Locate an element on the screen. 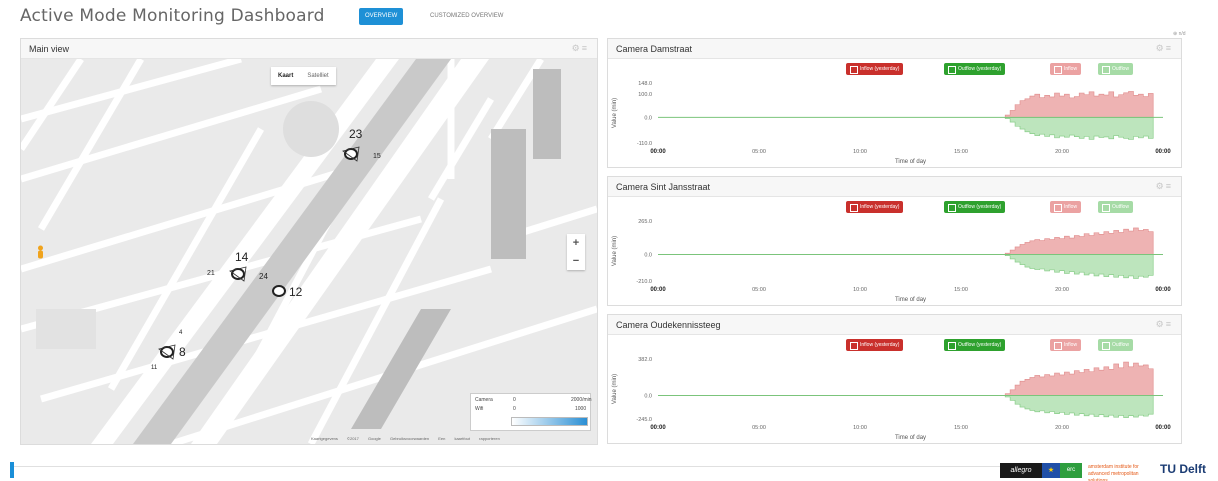  map-type-satelliet: Satelliet is located at coordinates (317, 76).